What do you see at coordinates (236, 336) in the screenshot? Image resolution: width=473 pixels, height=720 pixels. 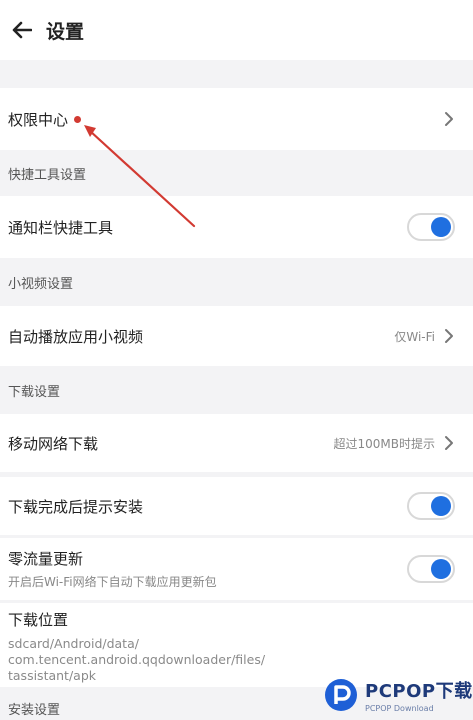 I see `autoplay-video-row: 自动播放应用小视频 仅Wi-Fi` at bounding box center [236, 336].